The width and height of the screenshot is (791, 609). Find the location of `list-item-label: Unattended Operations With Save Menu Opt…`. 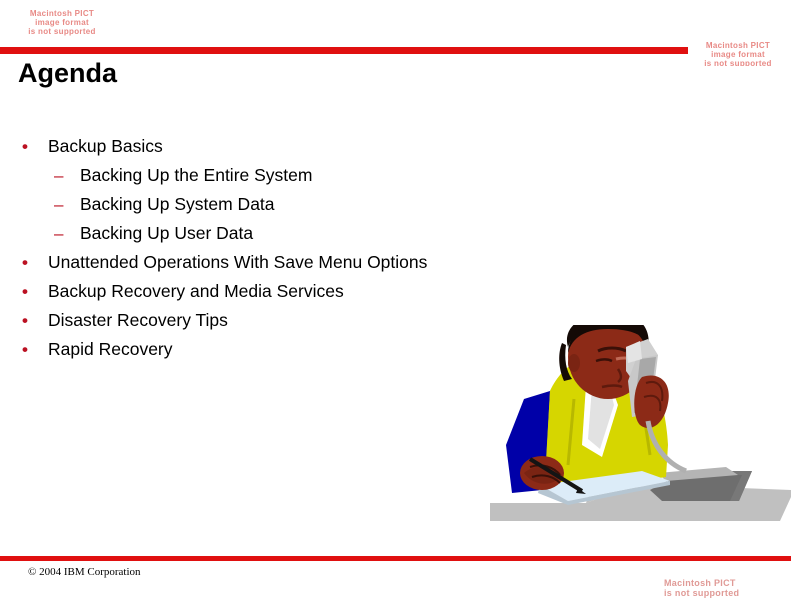

list-item-label: Unattended Operations With Save Menu Opt… is located at coordinates (238, 262).